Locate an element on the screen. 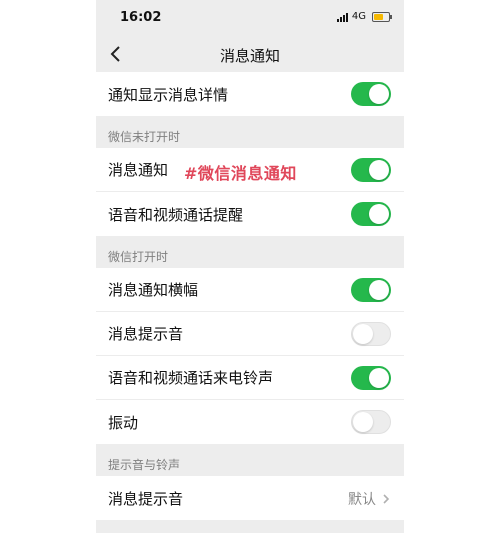 The height and width of the screenshot is (533, 500). show-details-toggle is located at coordinates (371, 94).